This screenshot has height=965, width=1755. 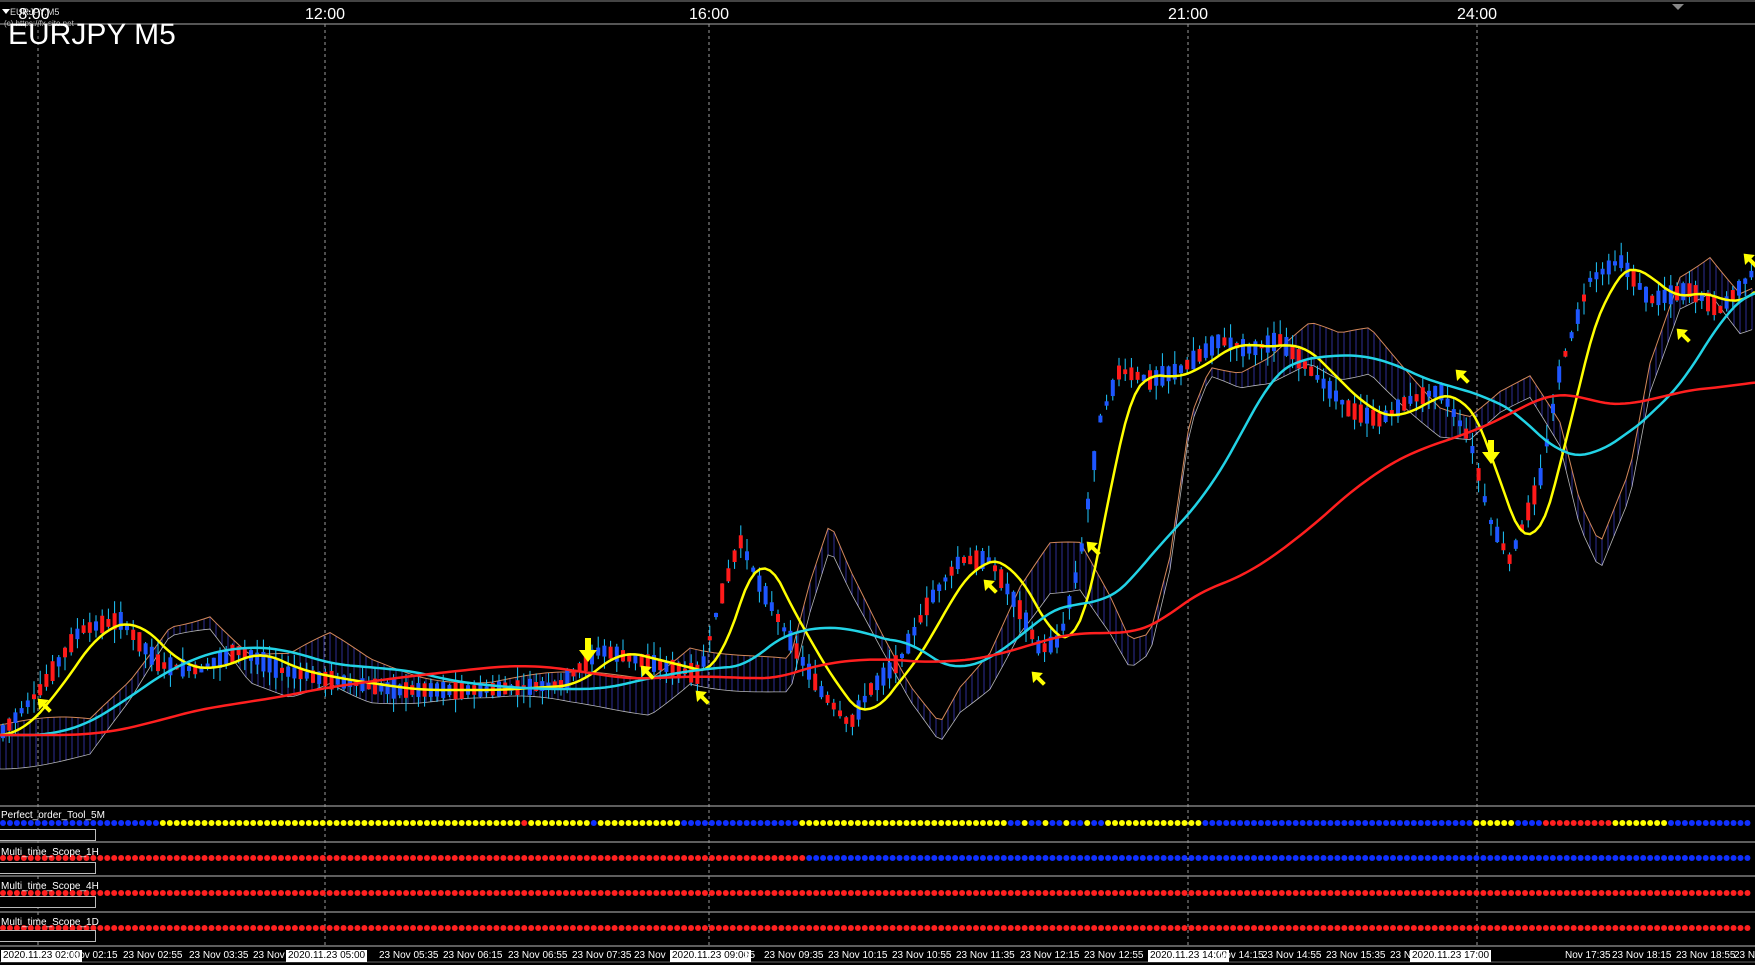 I want to click on time-axis-label: 23 Nov 12:55, so click(x=1114, y=955).